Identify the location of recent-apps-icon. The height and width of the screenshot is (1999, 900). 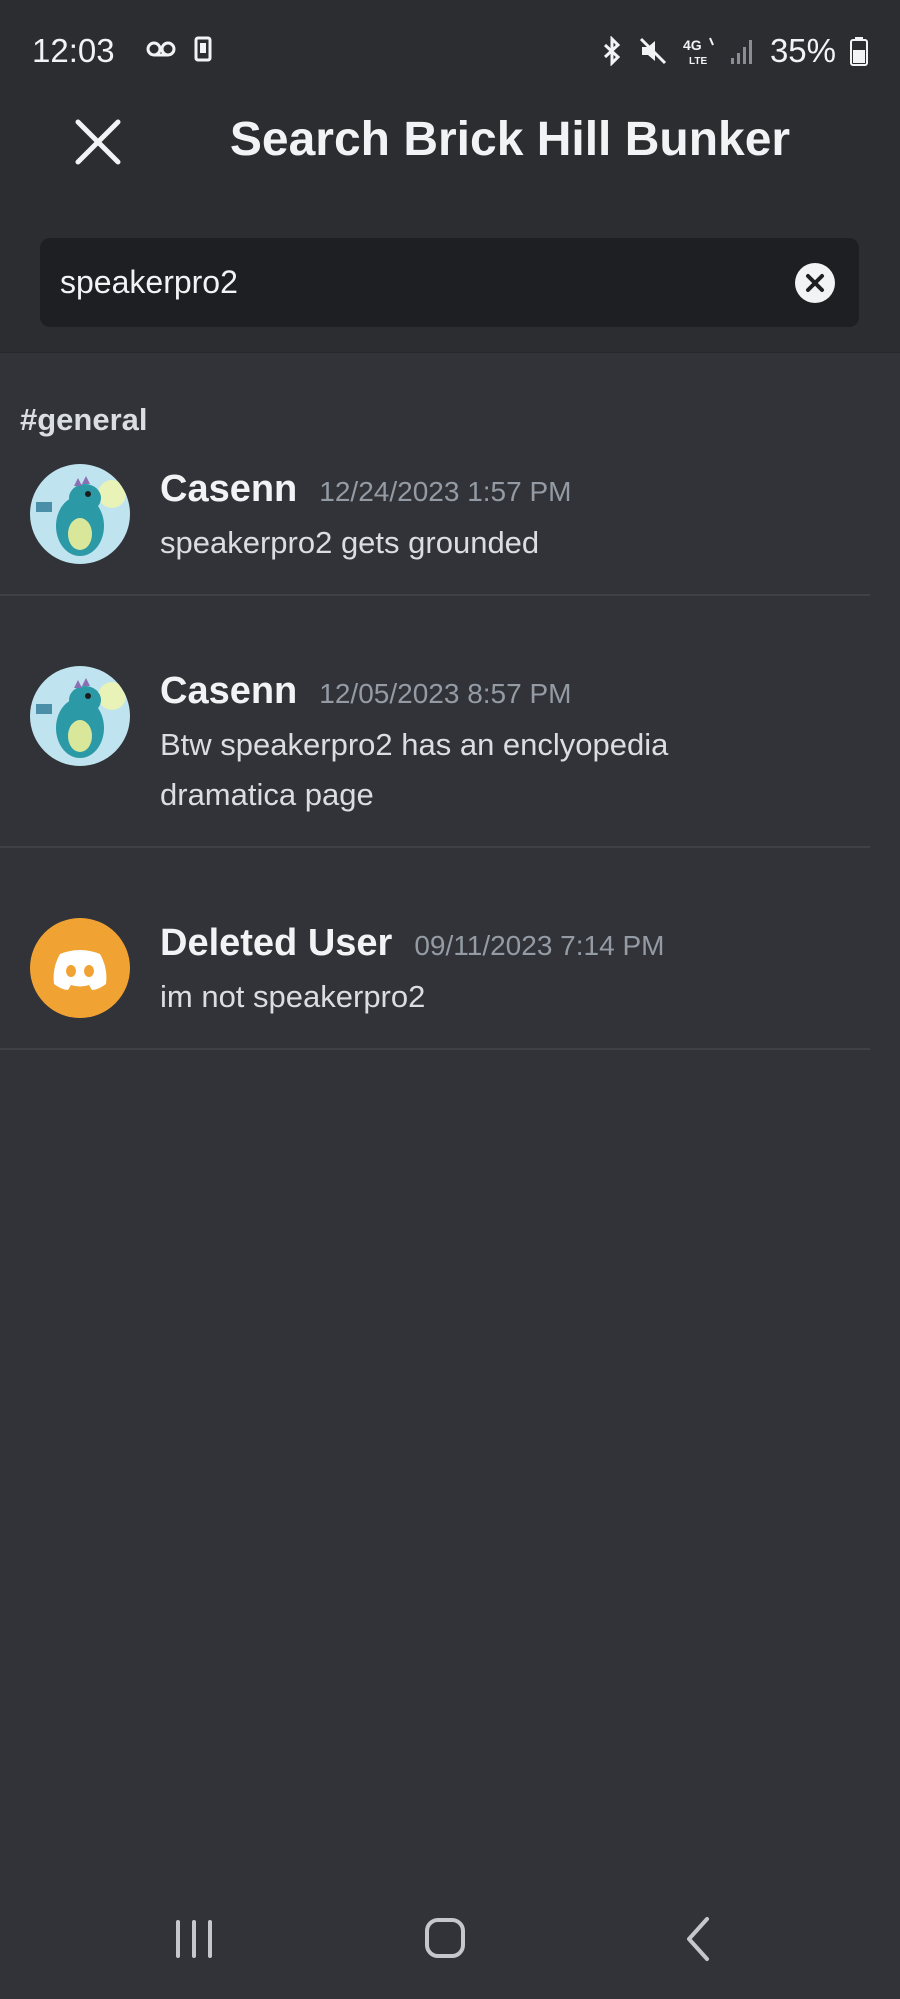
(194, 1939).